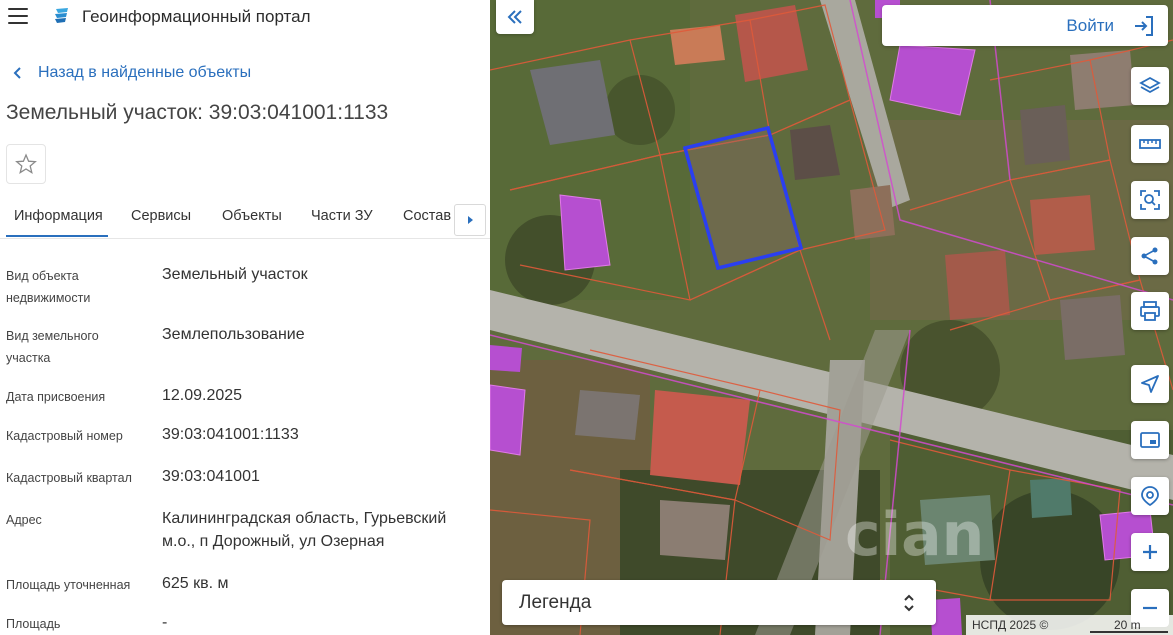 The width and height of the screenshot is (1173, 635). Describe the element at coordinates (52, 347) in the screenshot. I see `label-land-type: Вид земельного участка` at that location.